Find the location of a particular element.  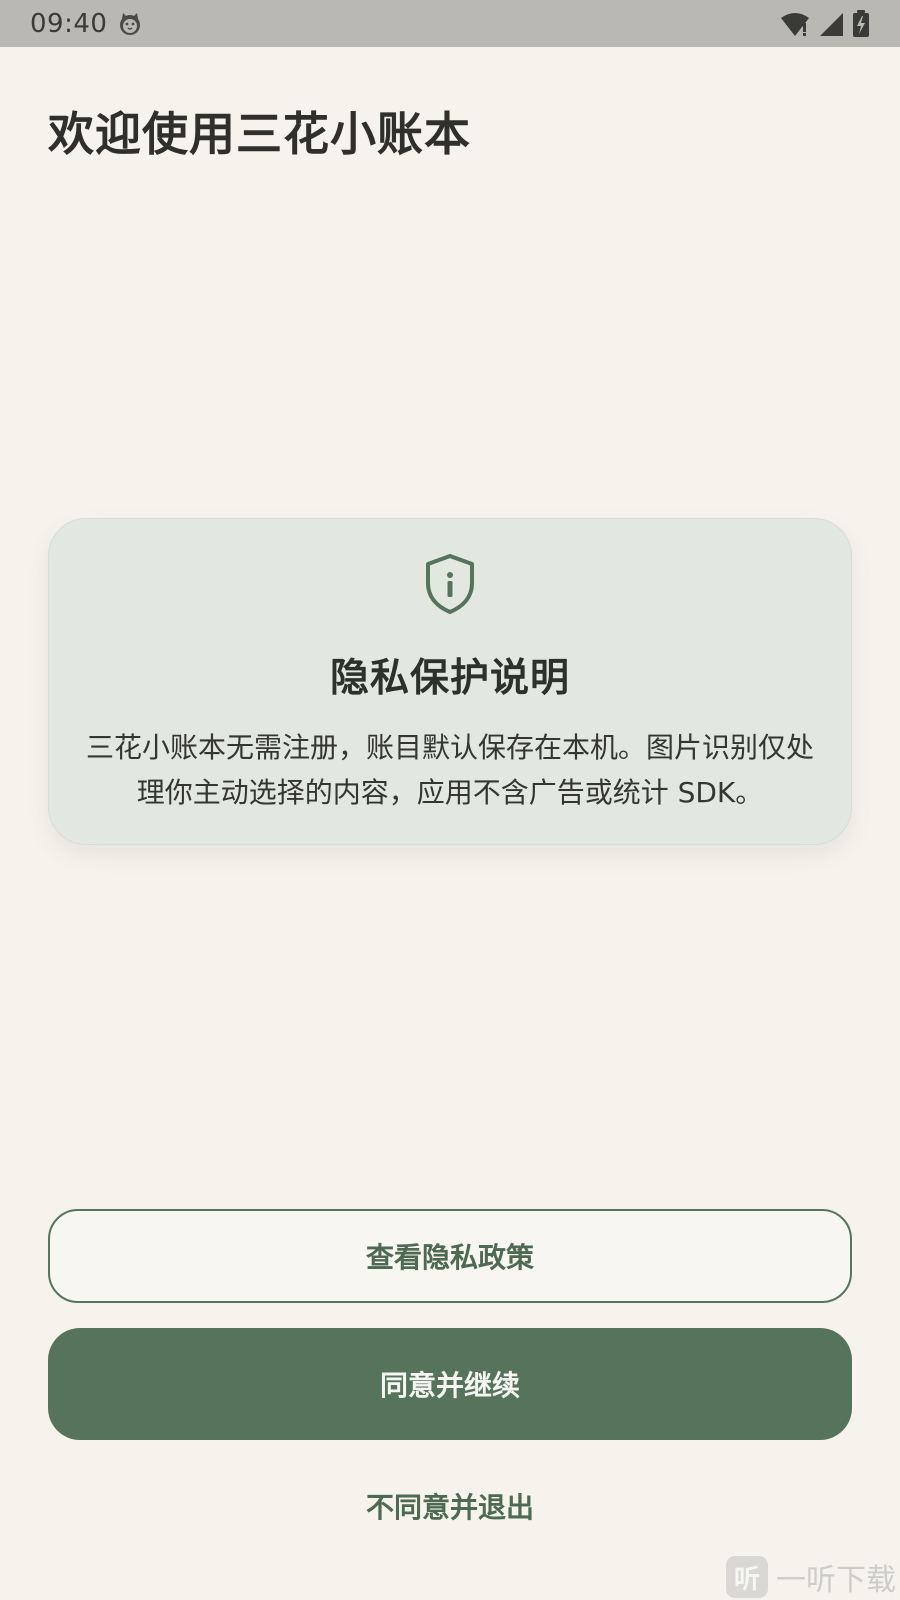

watermark: 听 一听下载 is located at coordinates (811, 1577).